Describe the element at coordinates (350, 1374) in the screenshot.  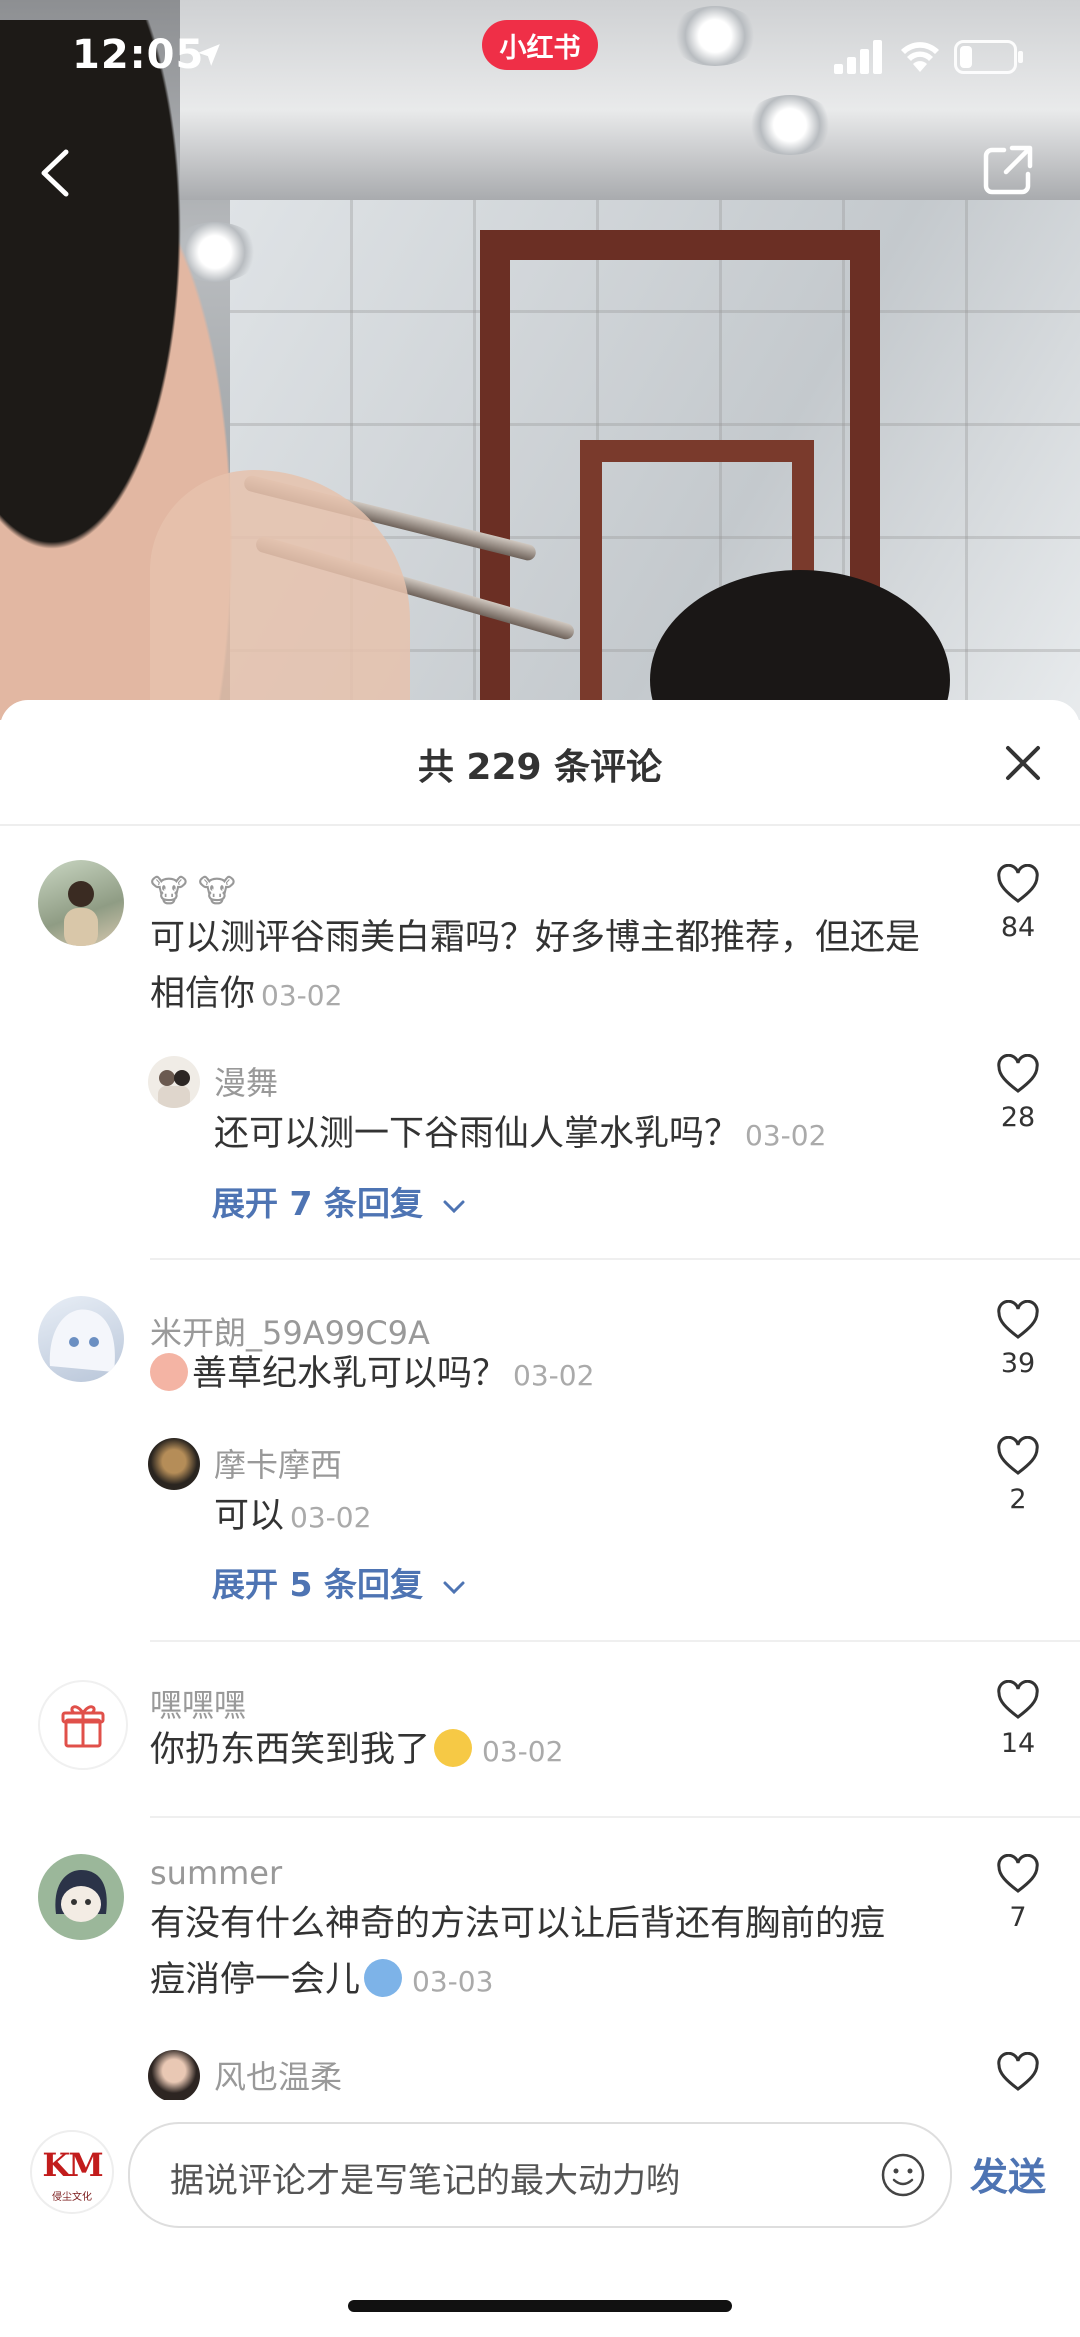
I see `comment-body: 善草纪水乳可以吗？` at that location.